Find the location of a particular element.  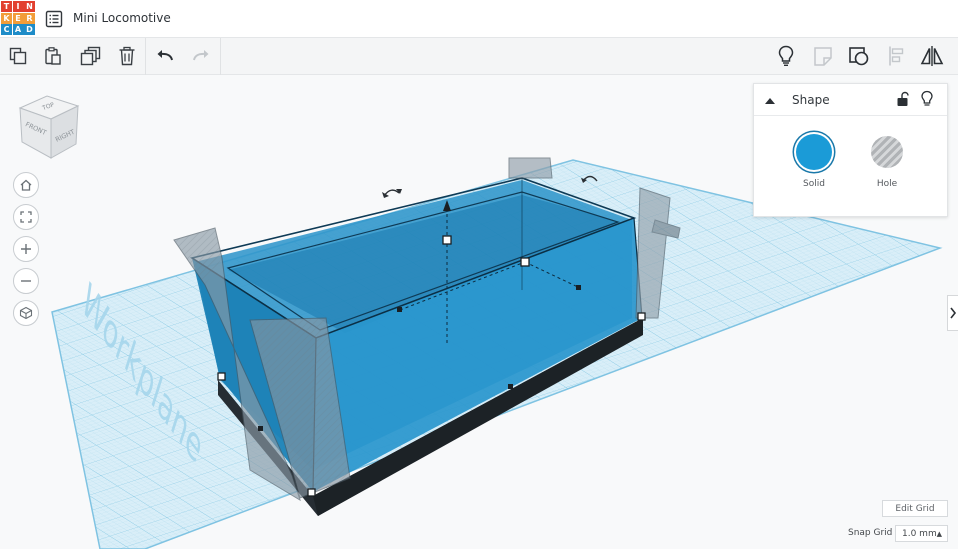

logo-letter: N is located at coordinates (29, 6).